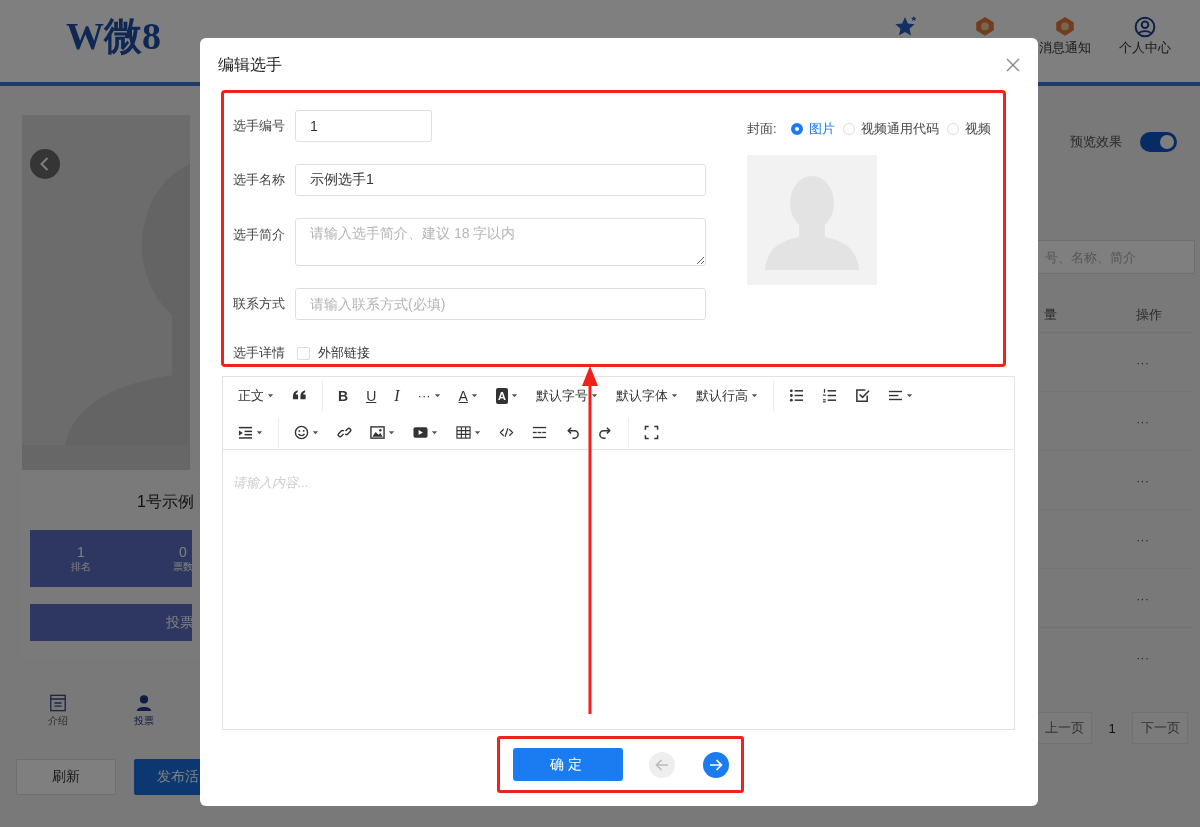  I want to click on toolbar-dropdown: 正文, so click(256, 395).